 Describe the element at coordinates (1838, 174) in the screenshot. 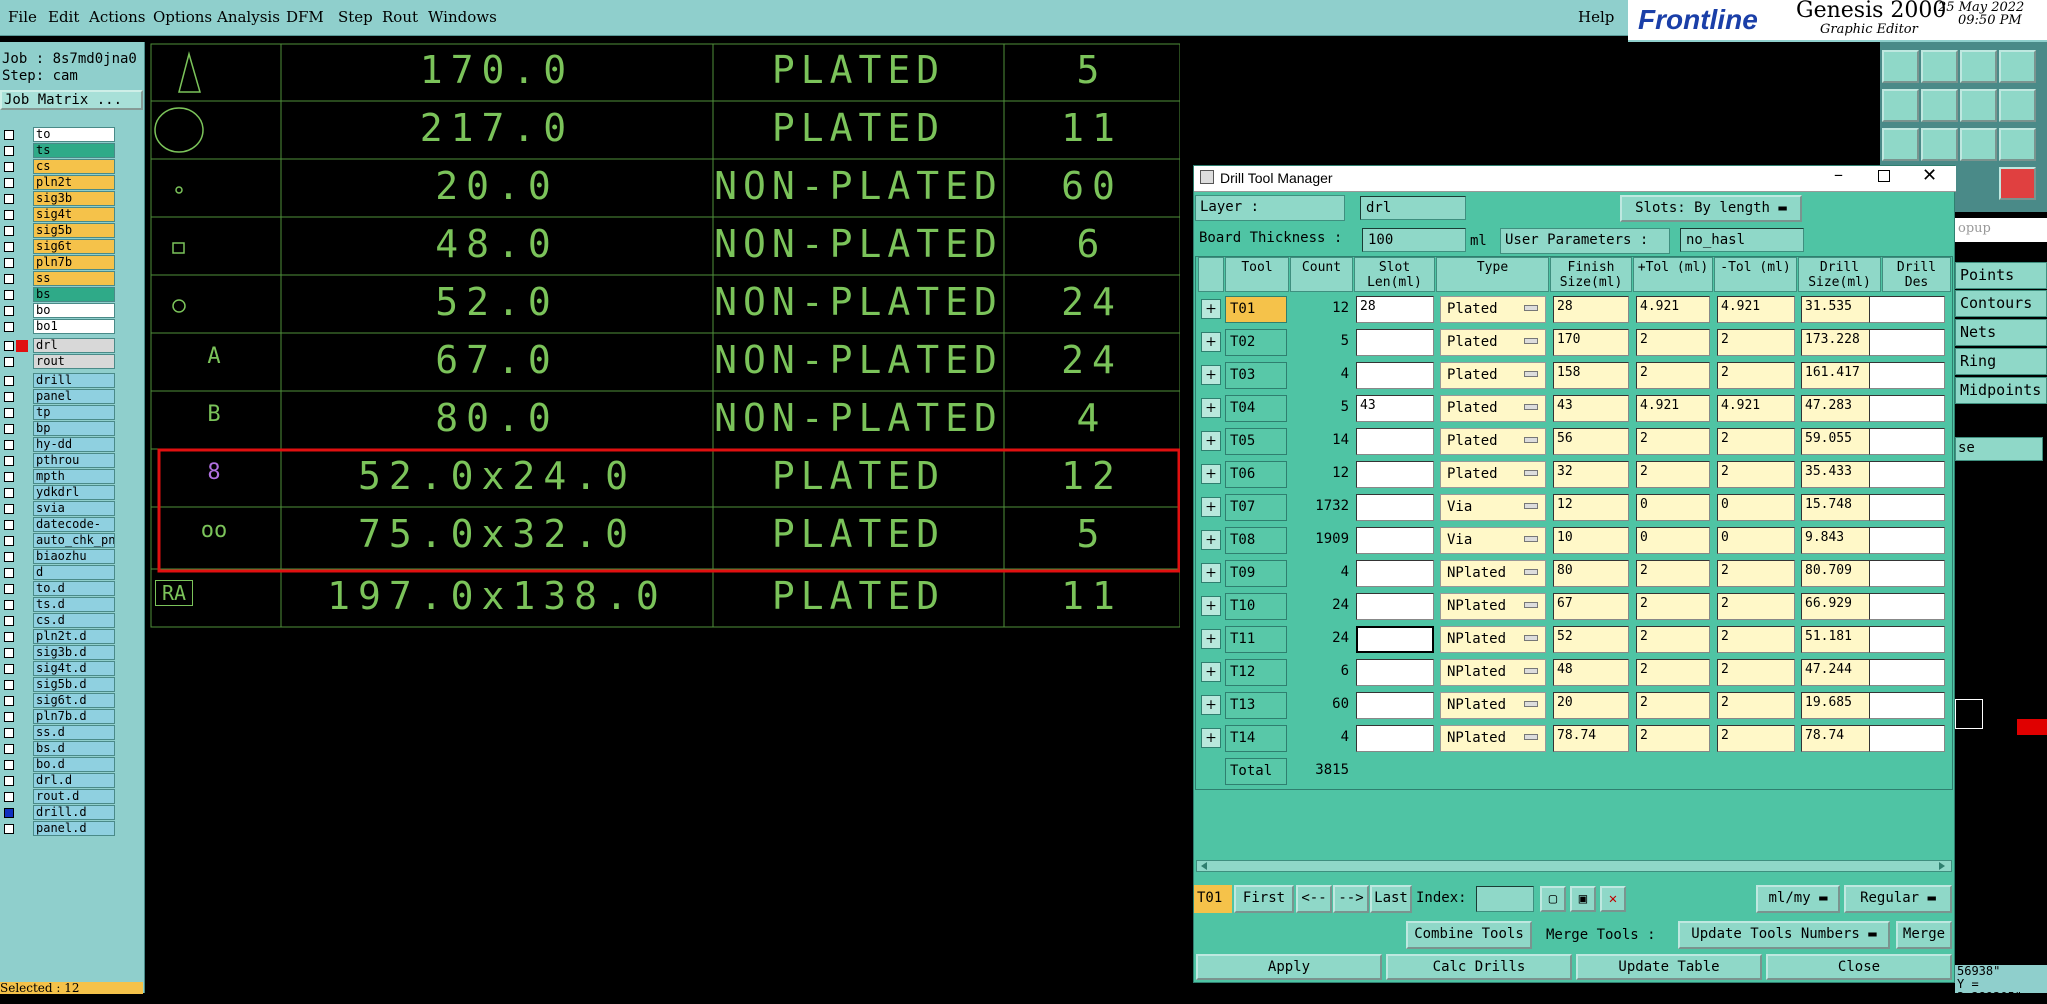

I see `minimize-icon: –` at that location.